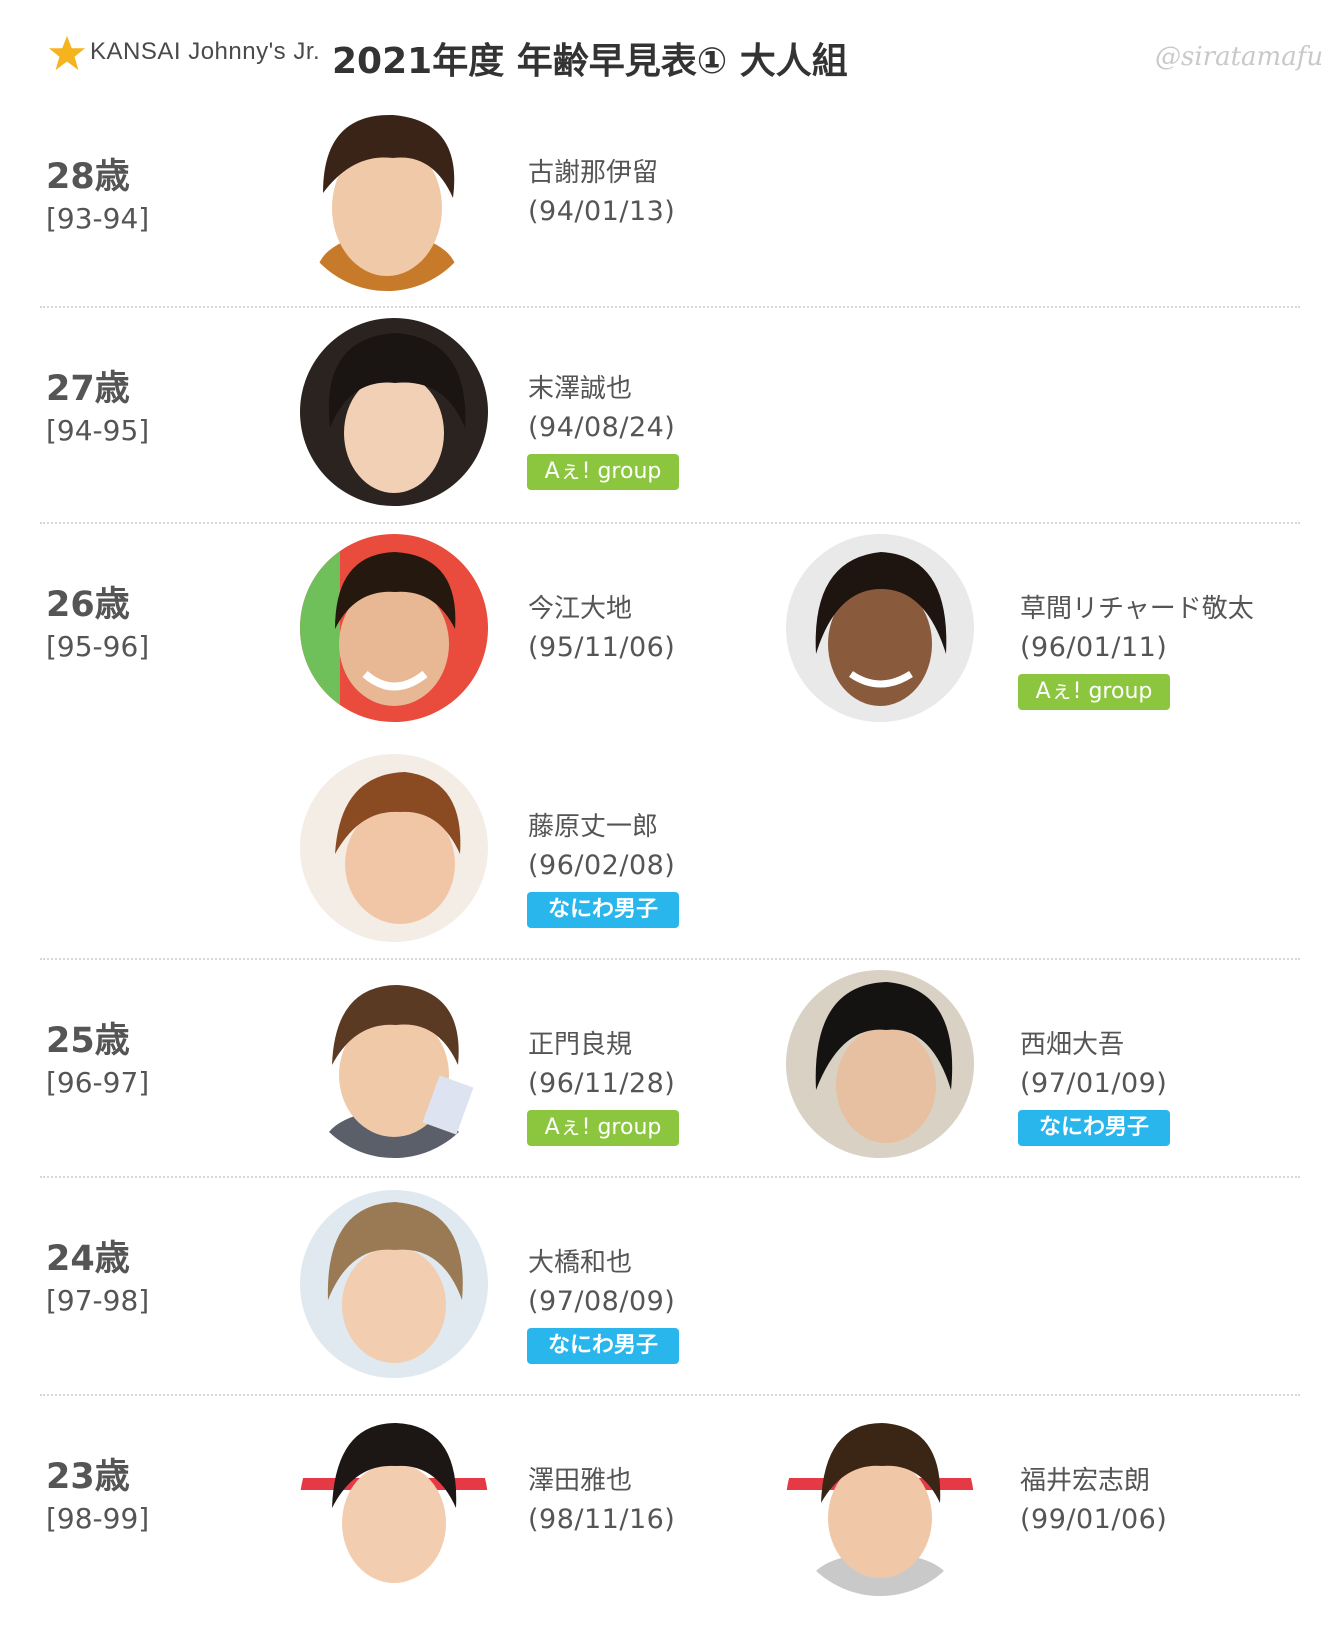 This screenshot has width=1329, height=1629. What do you see at coordinates (602, 211) in the screenshot?
I see `member-birthday: (94/01/13)` at bounding box center [602, 211].